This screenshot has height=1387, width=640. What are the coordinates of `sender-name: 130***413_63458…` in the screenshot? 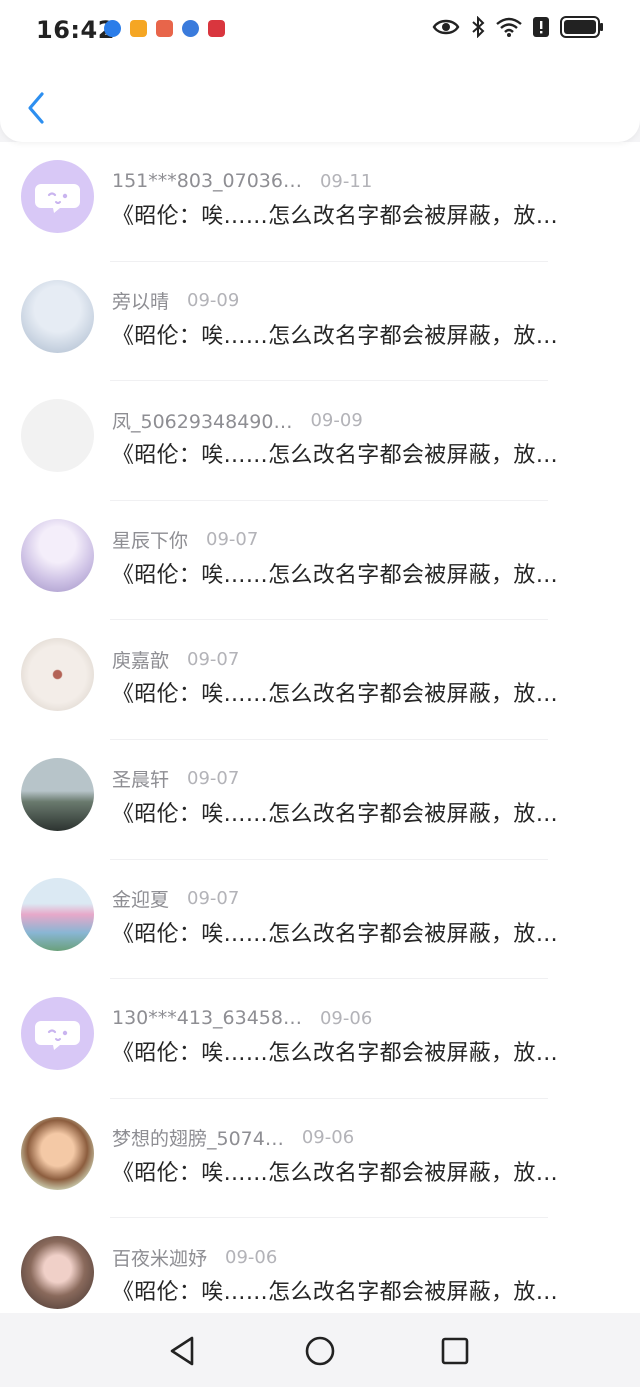 It's located at (207, 1018).